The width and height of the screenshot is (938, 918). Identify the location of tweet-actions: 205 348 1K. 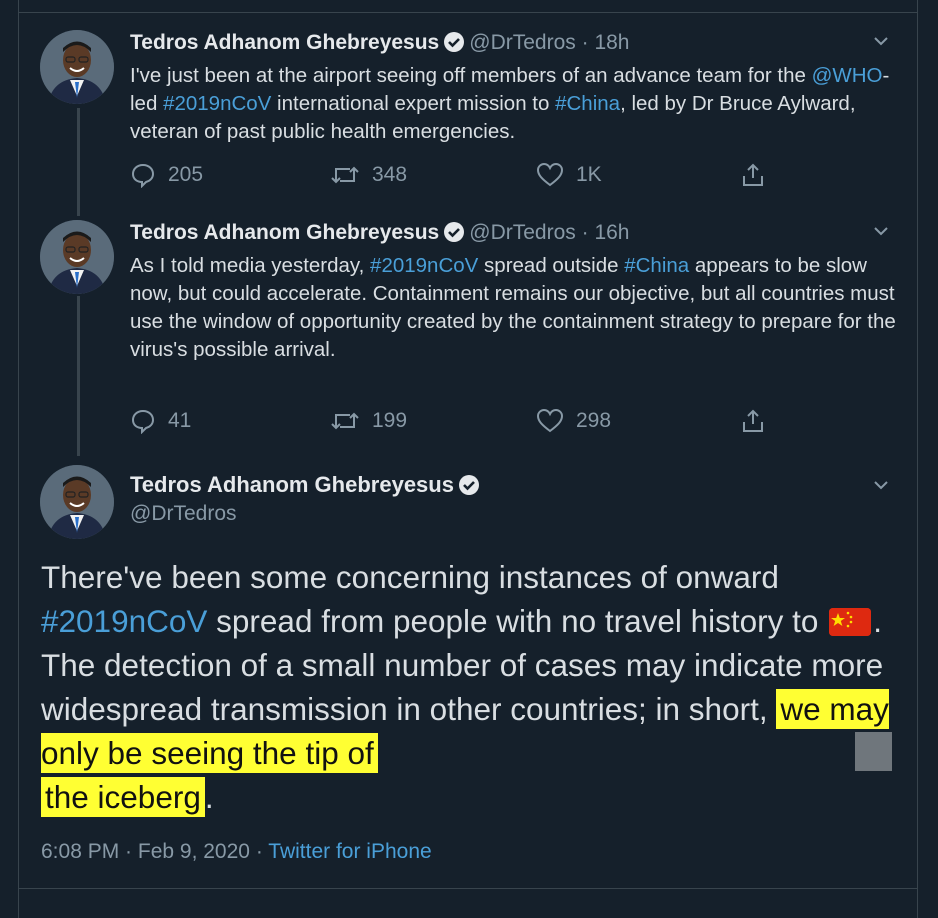
(450, 175).